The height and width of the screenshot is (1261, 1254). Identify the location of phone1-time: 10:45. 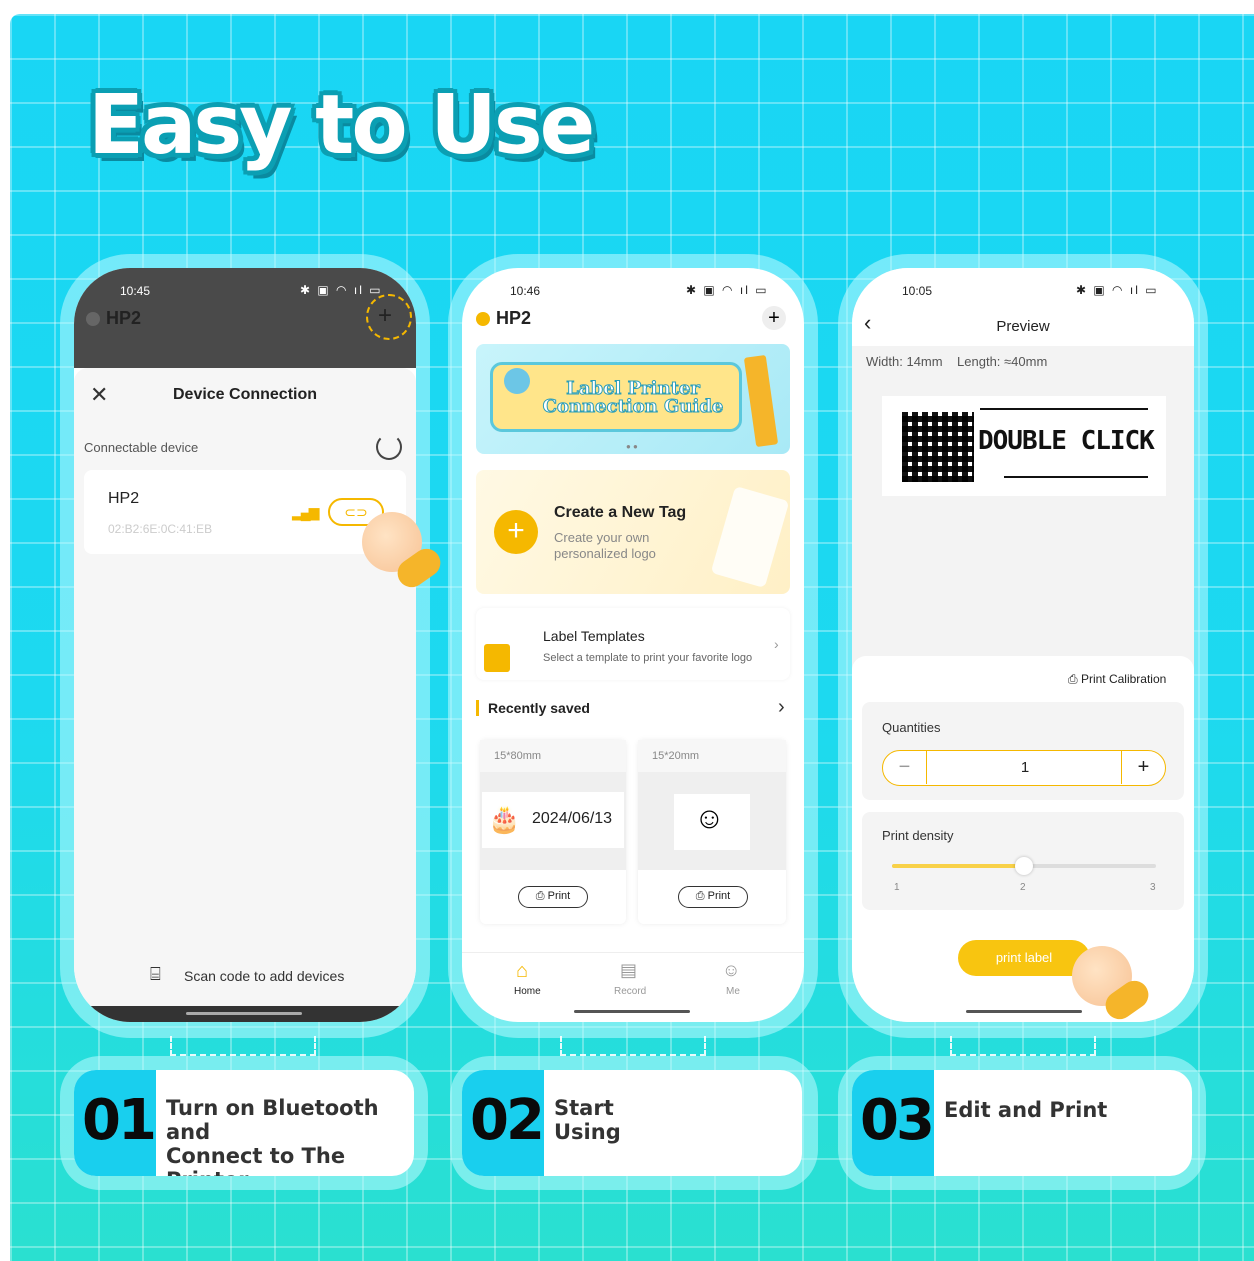
(135, 291).